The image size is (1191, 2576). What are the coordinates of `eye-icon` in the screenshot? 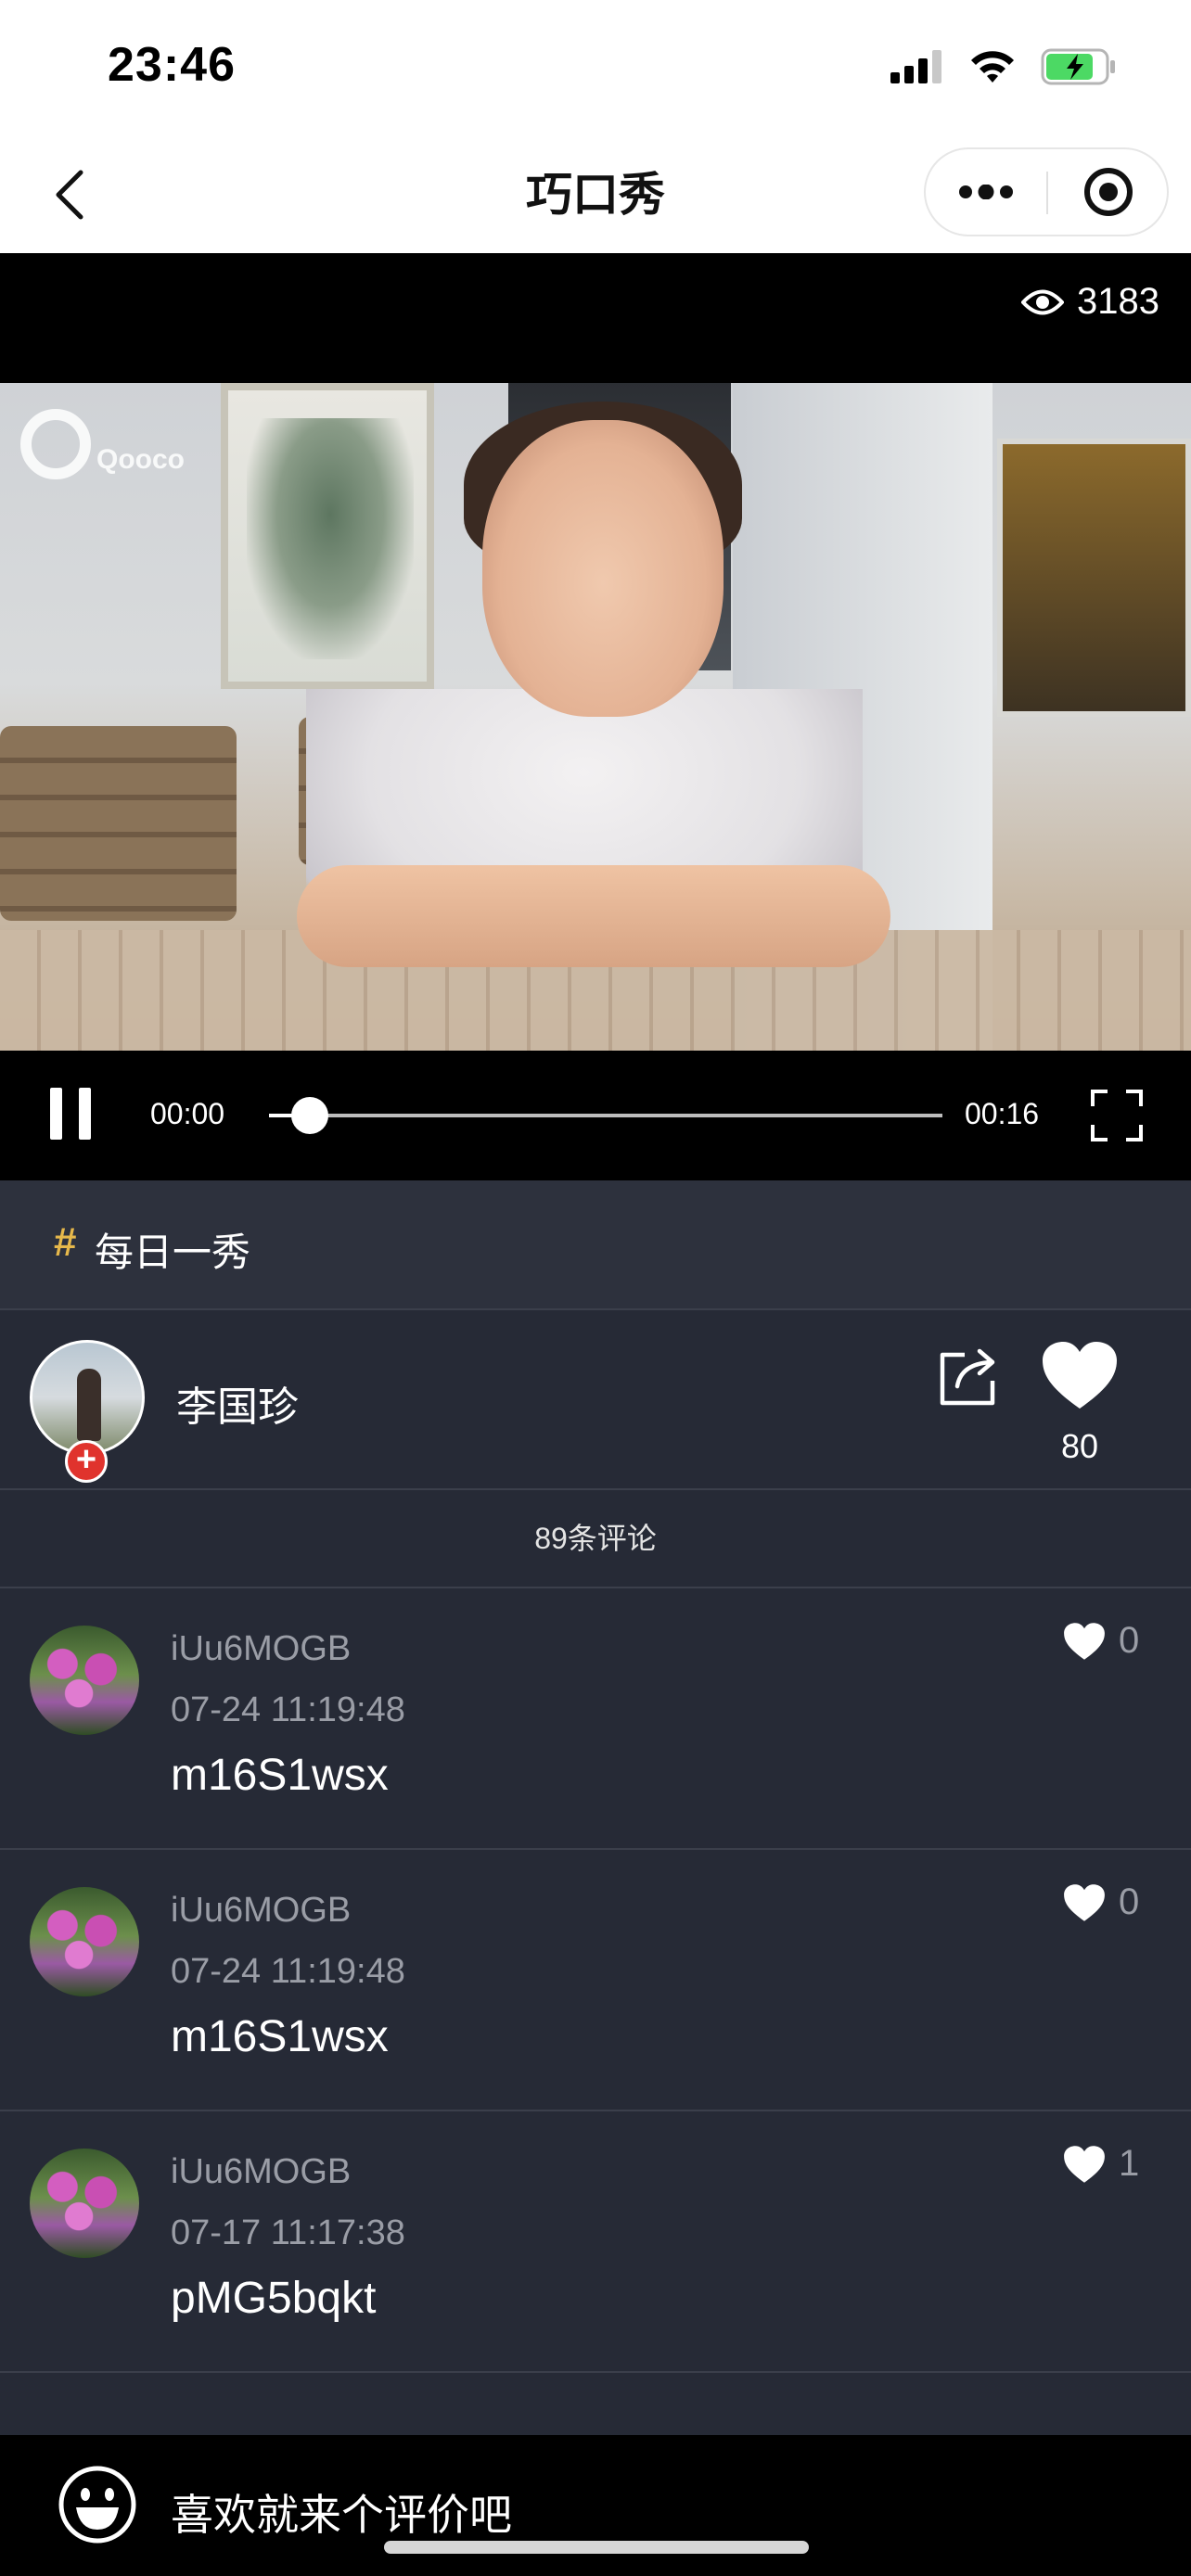 It's located at (1043, 301).